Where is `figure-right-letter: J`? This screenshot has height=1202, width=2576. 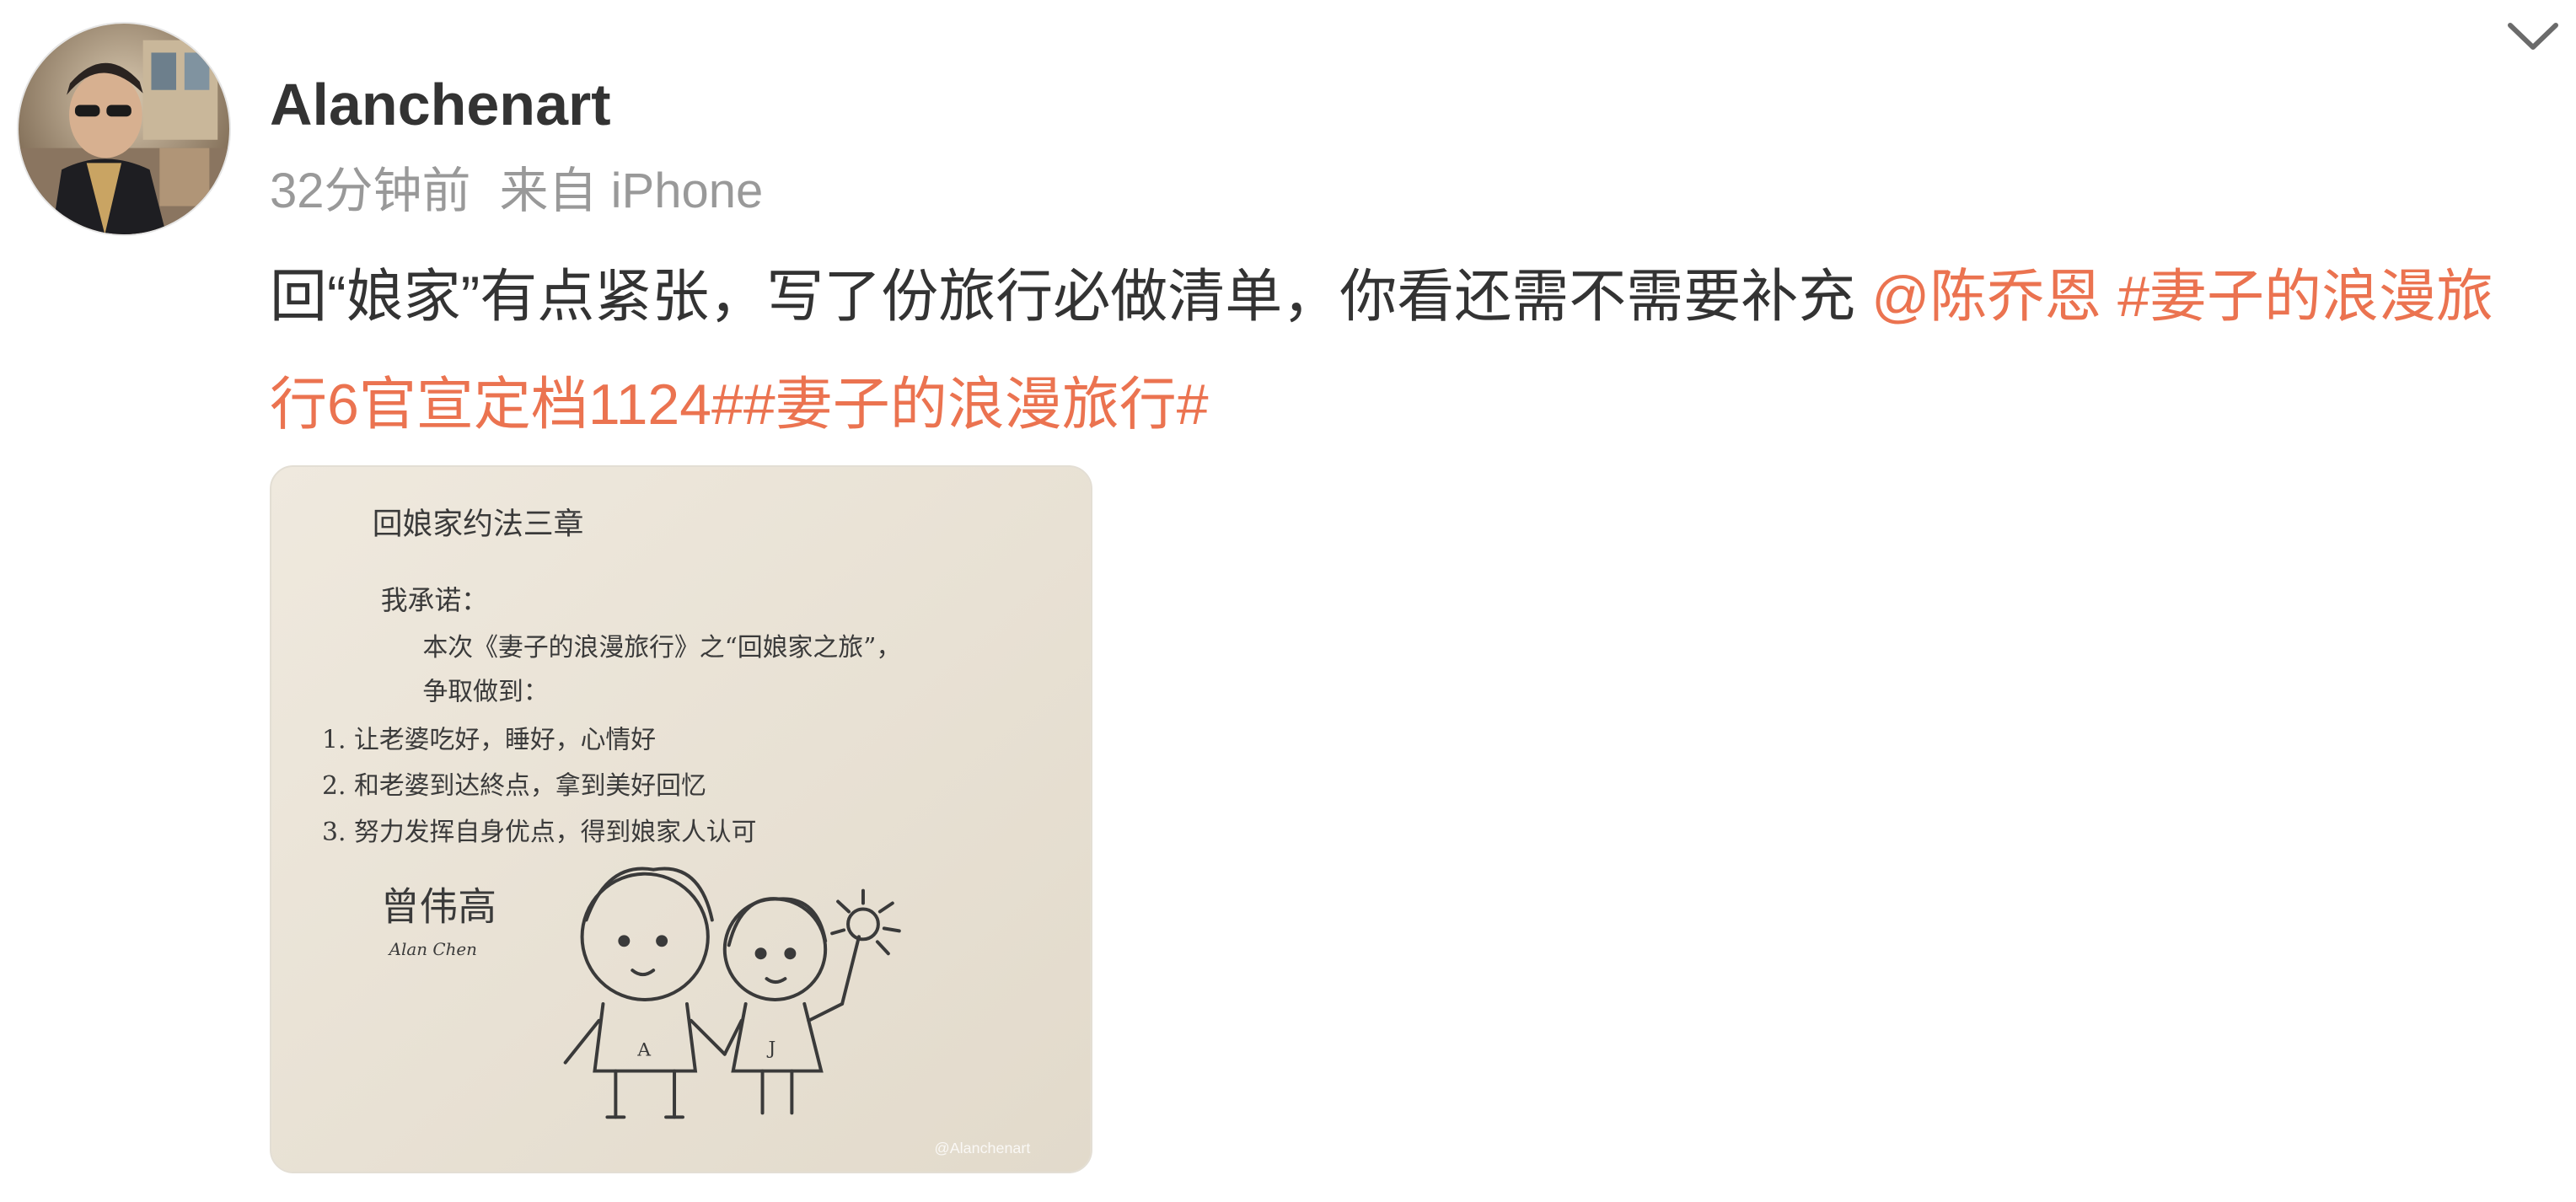 figure-right-letter: J is located at coordinates (771, 1049).